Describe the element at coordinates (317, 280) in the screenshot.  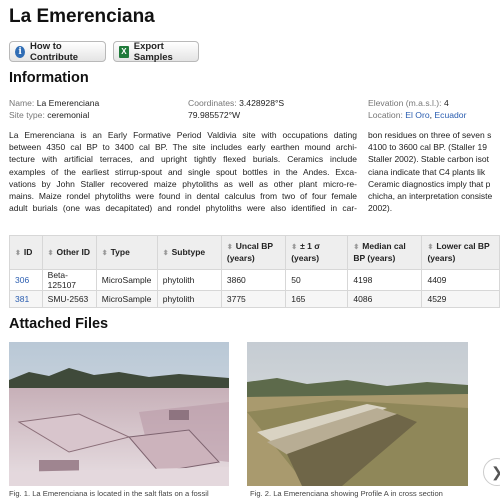
I see `table-cell: 50` at that location.